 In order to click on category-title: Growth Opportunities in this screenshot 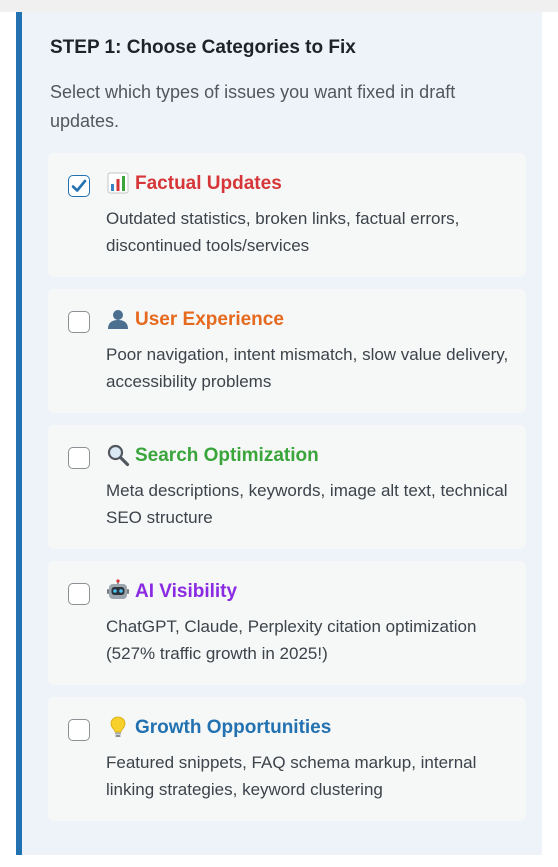, I will do `click(233, 727)`.